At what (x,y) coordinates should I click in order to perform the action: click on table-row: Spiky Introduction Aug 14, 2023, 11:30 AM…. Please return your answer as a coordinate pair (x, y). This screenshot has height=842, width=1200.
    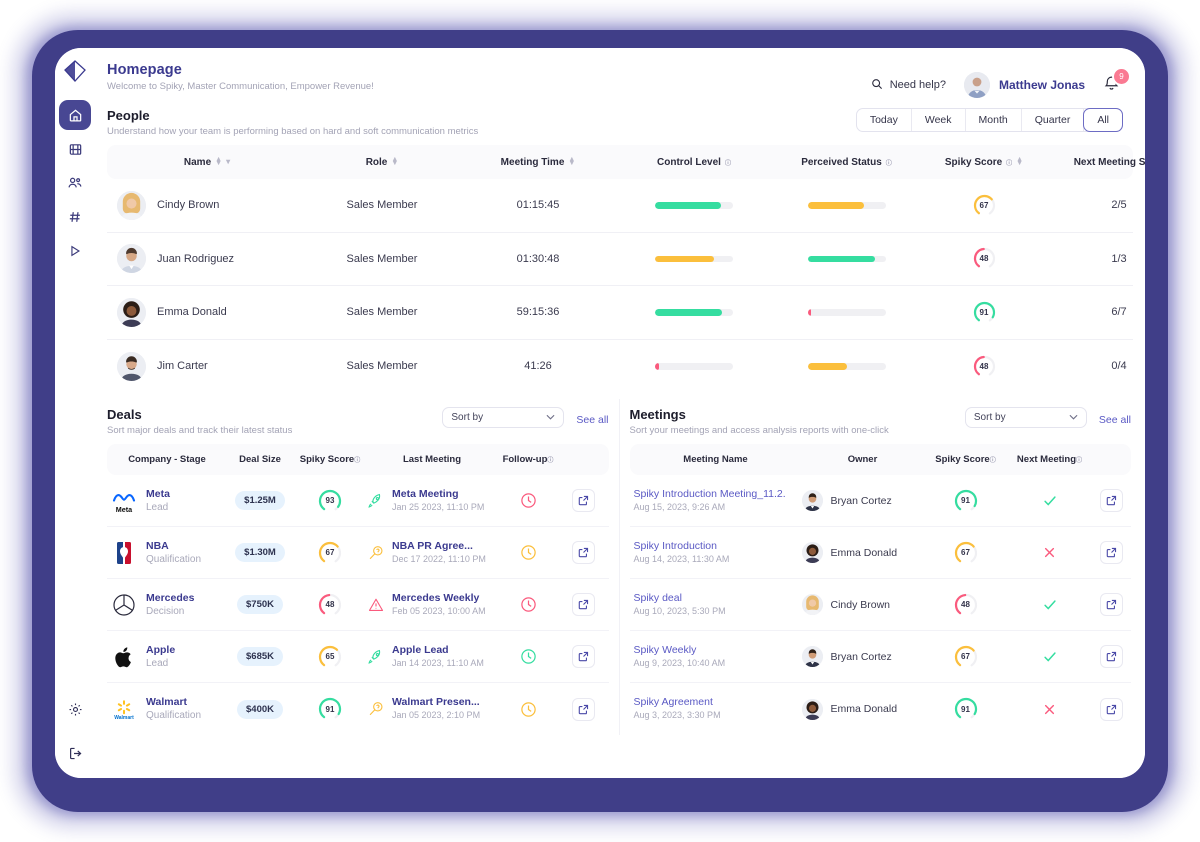
    Looking at the image, I should click on (880, 553).